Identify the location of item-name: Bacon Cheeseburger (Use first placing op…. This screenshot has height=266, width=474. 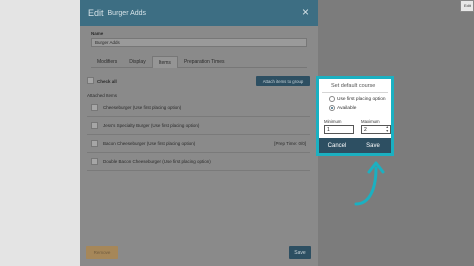
(149, 143).